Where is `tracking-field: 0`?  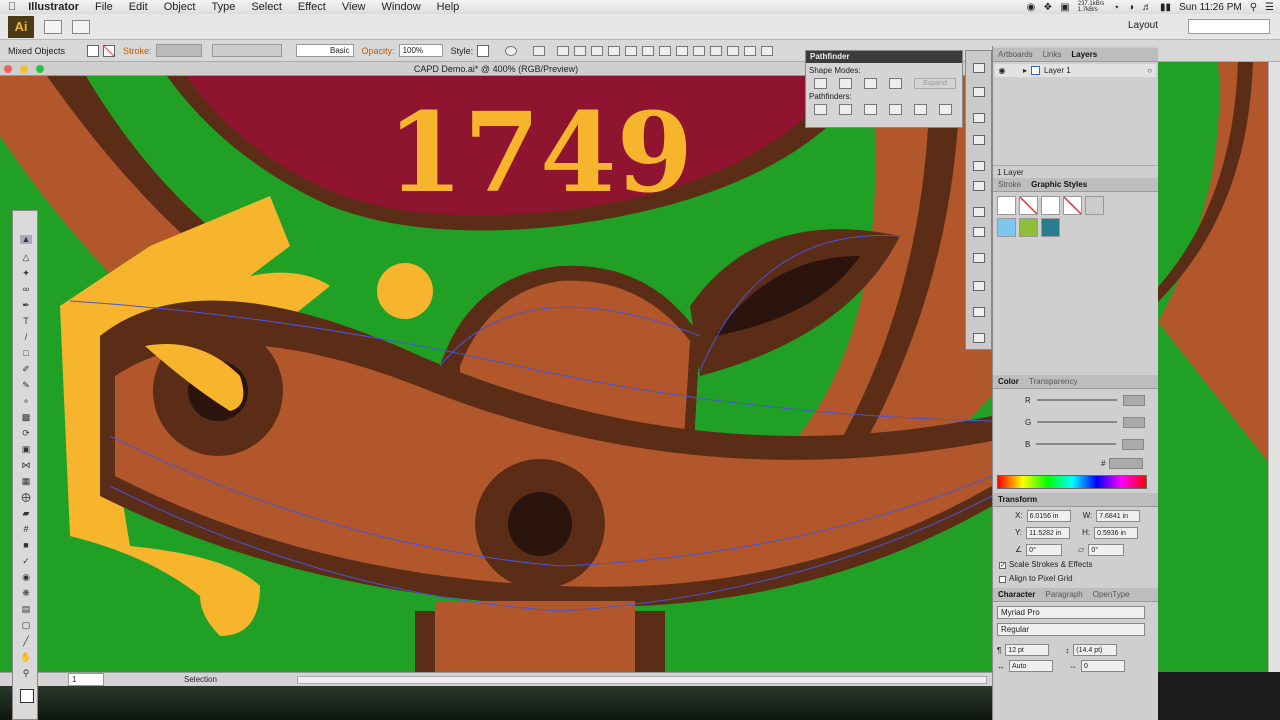
tracking-field: 0 is located at coordinates (1103, 666).